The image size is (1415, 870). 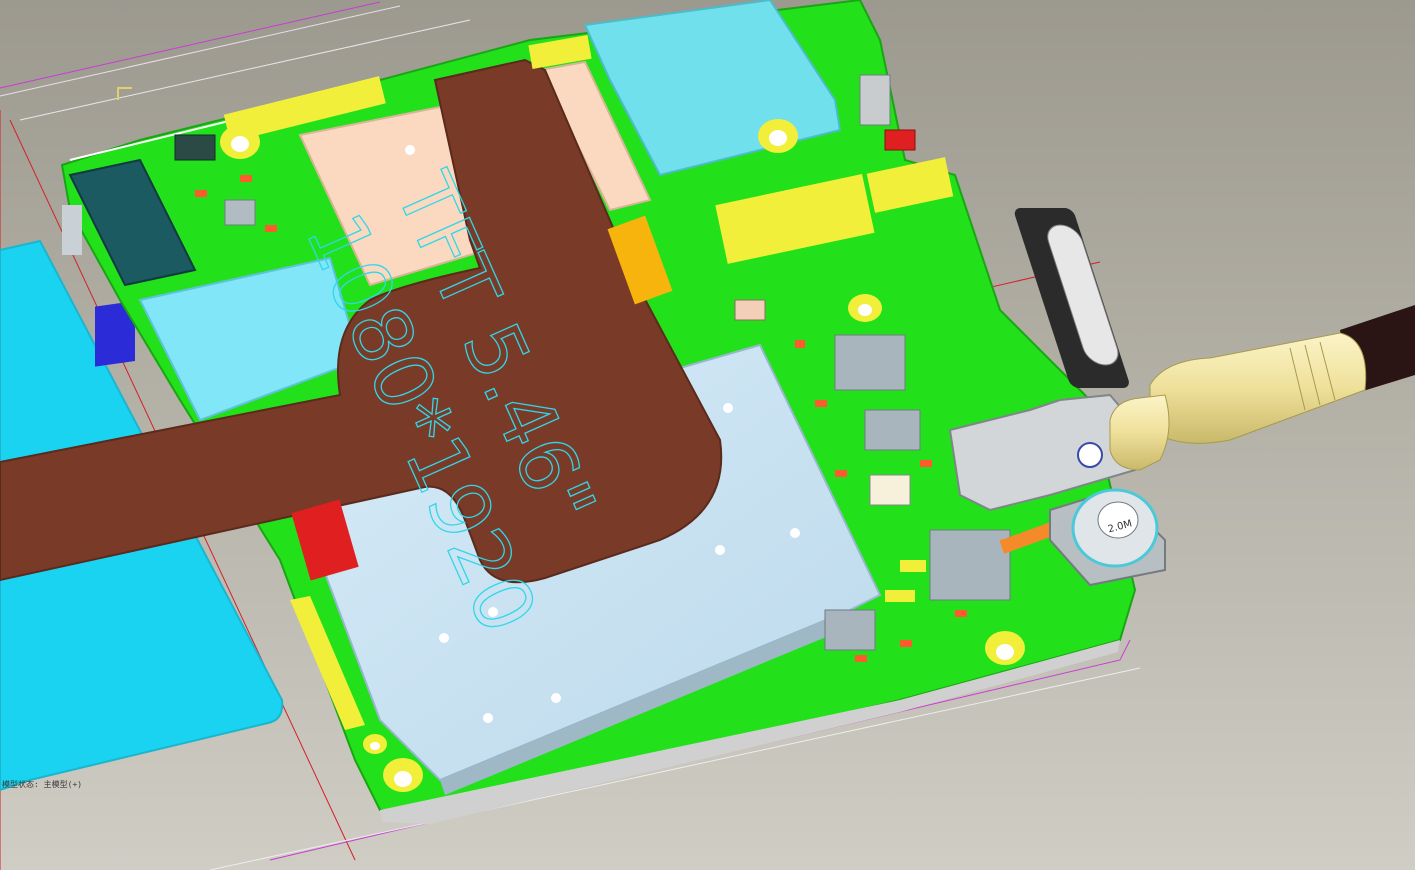 I want to click on model-status-readout: 模型状态: 主模型(+), so click(x=42, y=784).